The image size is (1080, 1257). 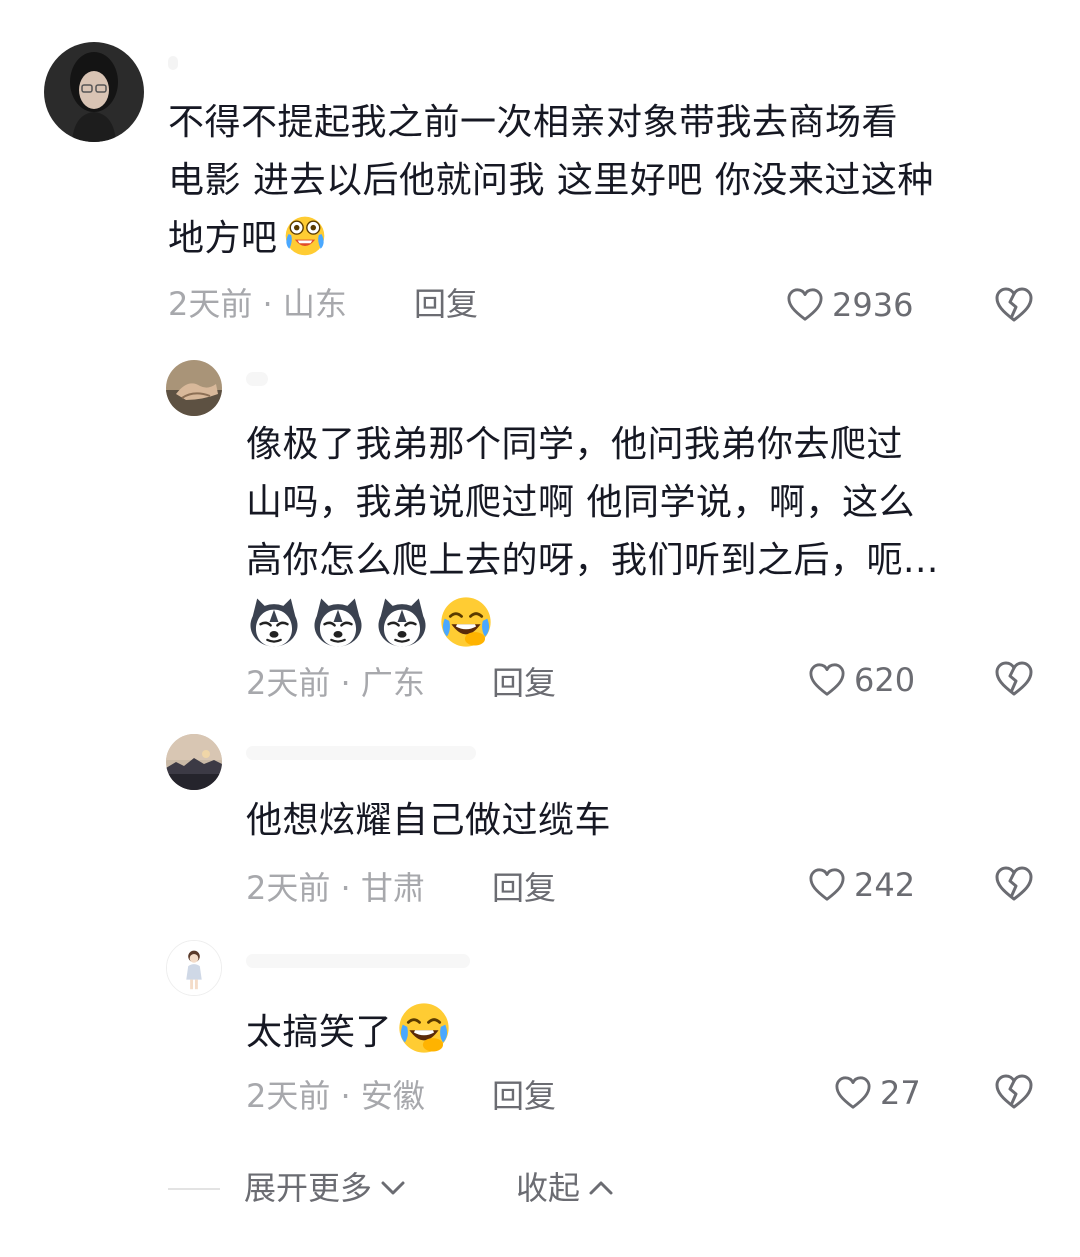 What do you see at coordinates (575, 444) in the screenshot?
I see `comment-line: 像极了我弟那个同学，他问我弟你去爬过` at bounding box center [575, 444].